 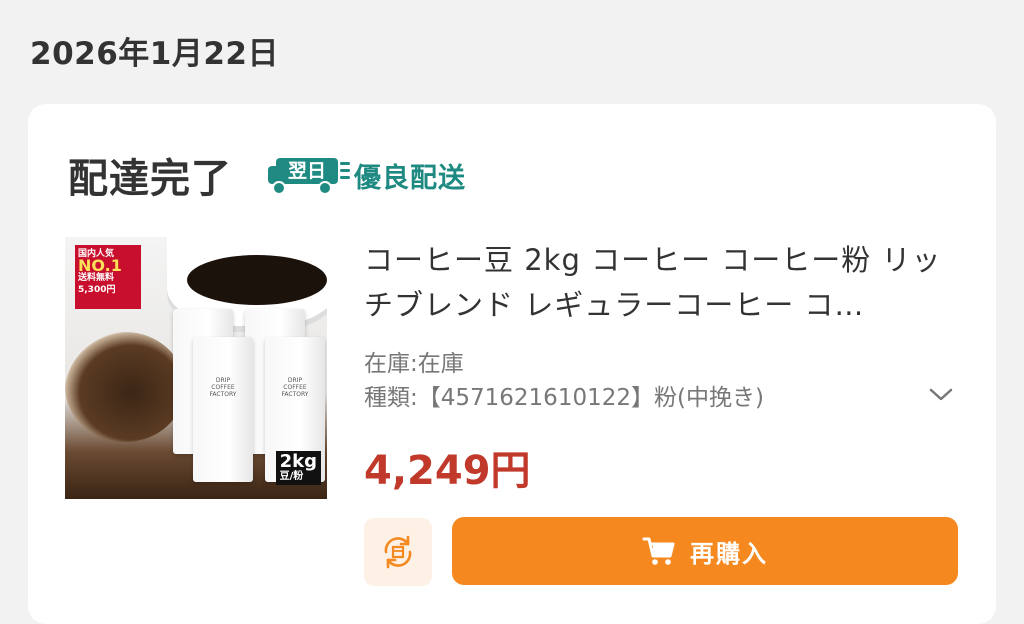 I want to click on refresh-box-icon, so click(x=398, y=552).